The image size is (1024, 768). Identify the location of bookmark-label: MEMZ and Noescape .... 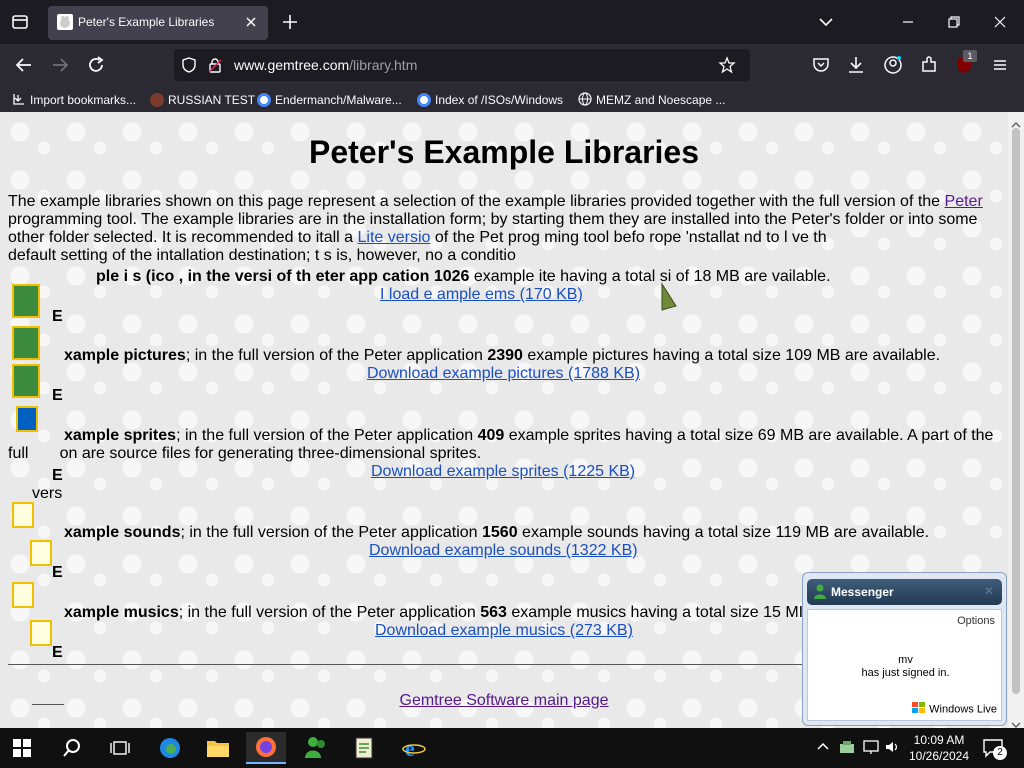
(661, 100).